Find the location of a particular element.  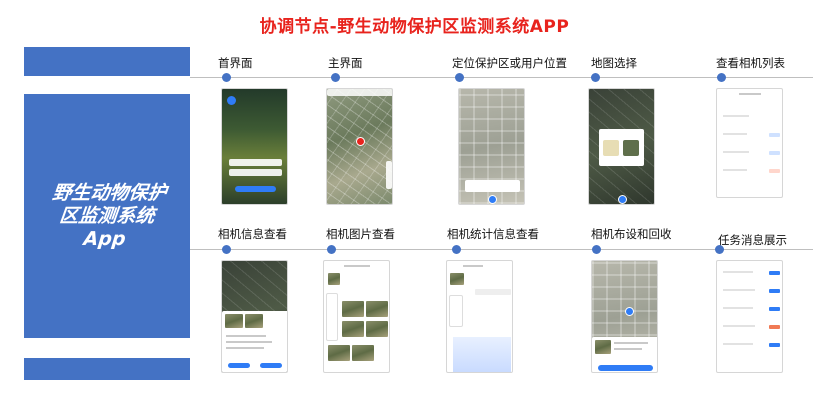

username-field is located at coordinates (255, 162).